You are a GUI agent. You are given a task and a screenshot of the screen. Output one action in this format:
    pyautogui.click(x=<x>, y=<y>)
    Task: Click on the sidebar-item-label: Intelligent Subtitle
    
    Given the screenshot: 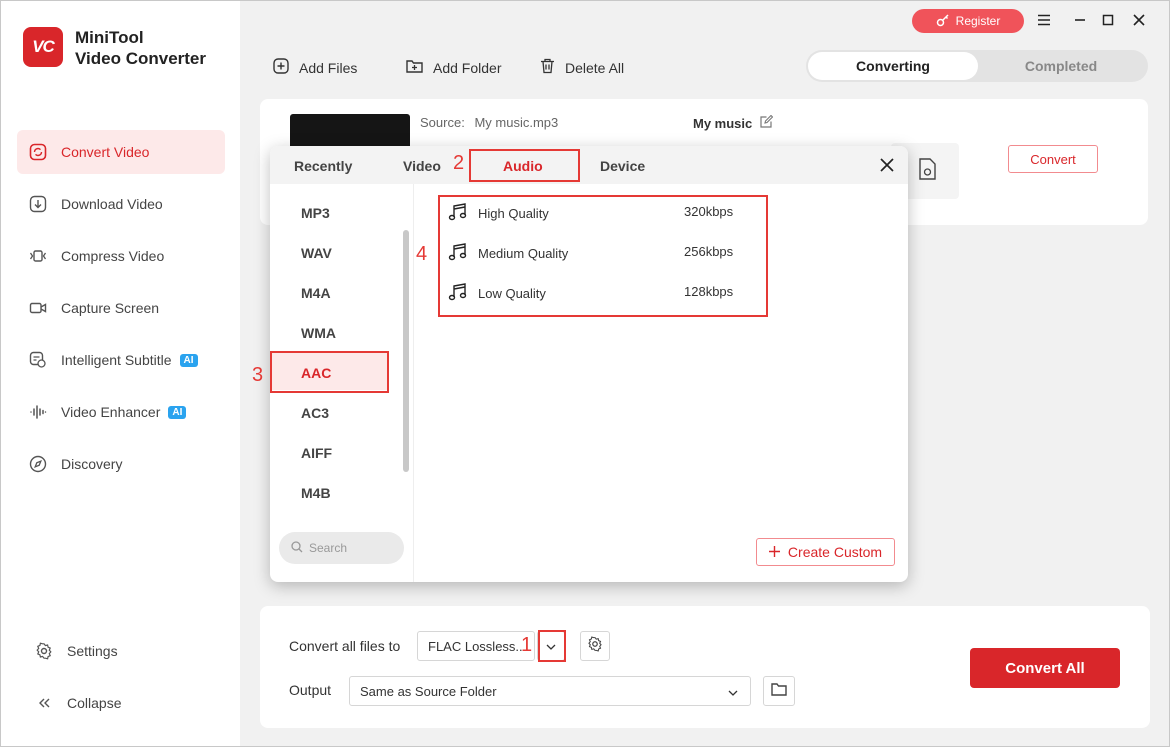 What is the action you would take?
    pyautogui.click(x=116, y=360)
    